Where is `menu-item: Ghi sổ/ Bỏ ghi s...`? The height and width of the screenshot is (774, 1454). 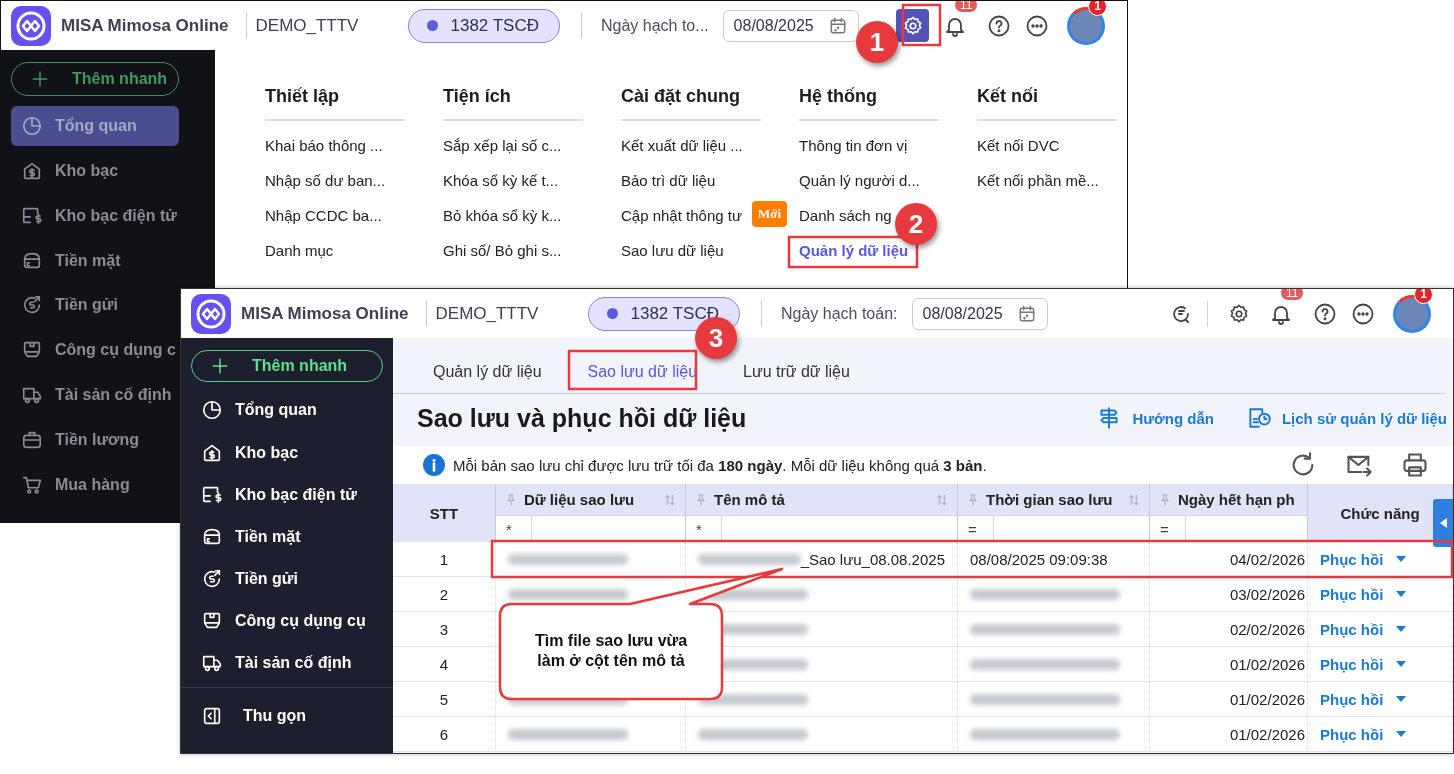 menu-item: Ghi sổ/ Bỏ ghi s... is located at coordinates (502, 249).